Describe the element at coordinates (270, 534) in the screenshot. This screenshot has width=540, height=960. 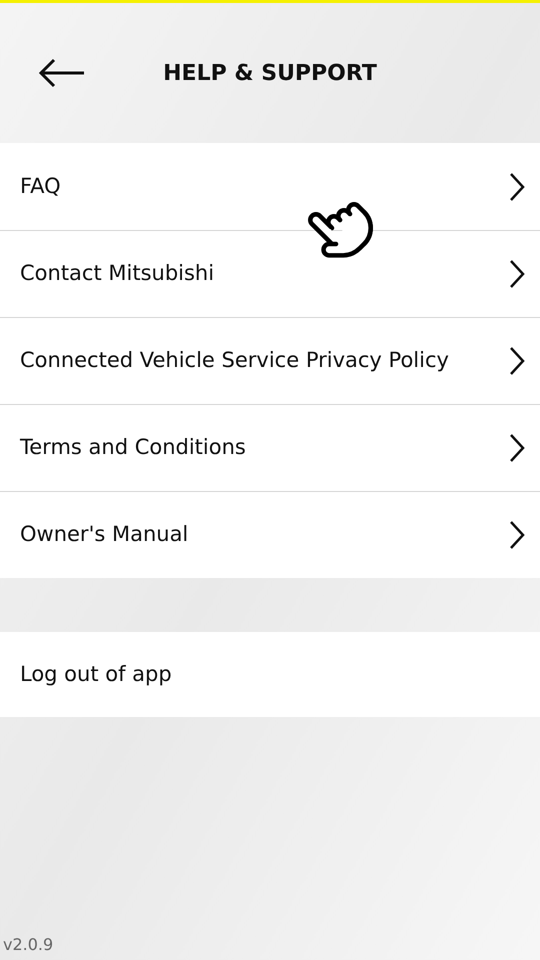
I see `menu-item: Owner's Manual` at that location.